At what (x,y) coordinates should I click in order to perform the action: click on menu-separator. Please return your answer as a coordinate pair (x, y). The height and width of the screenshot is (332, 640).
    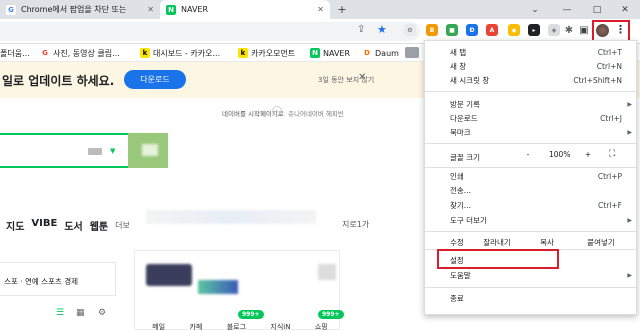
    Looking at the image, I should click on (530, 167).